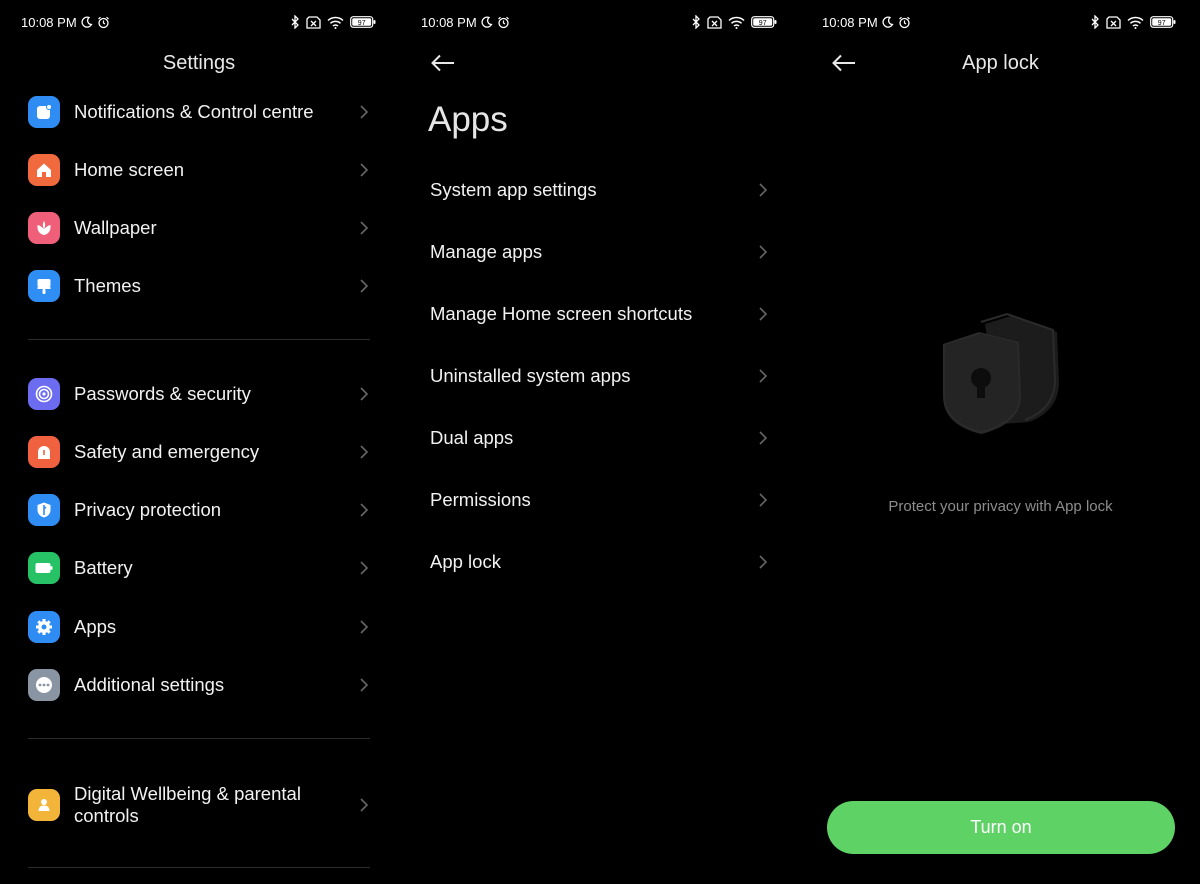  Describe the element at coordinates (148, 509) in the screenshot. I see `settings-item-label: Privacy protection` at that location.